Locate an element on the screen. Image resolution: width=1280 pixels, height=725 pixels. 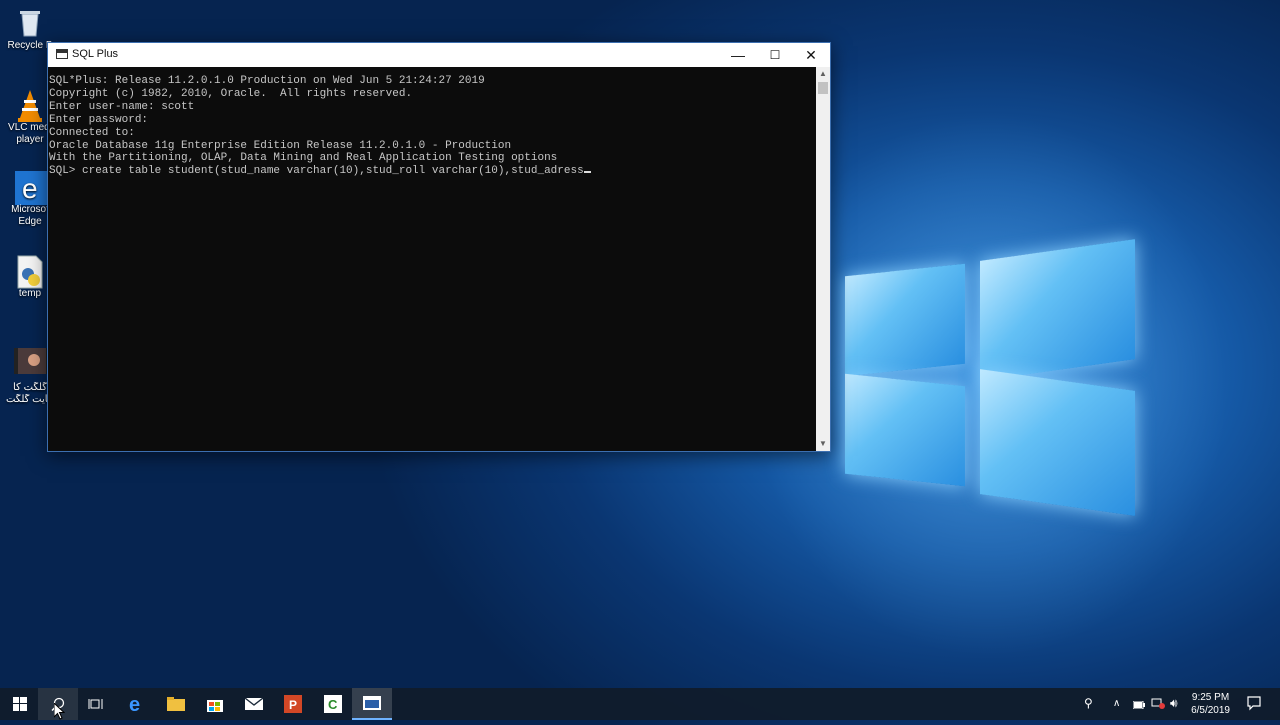
volume-icon: 🔊︎ is located at coordinates (1174, 703).